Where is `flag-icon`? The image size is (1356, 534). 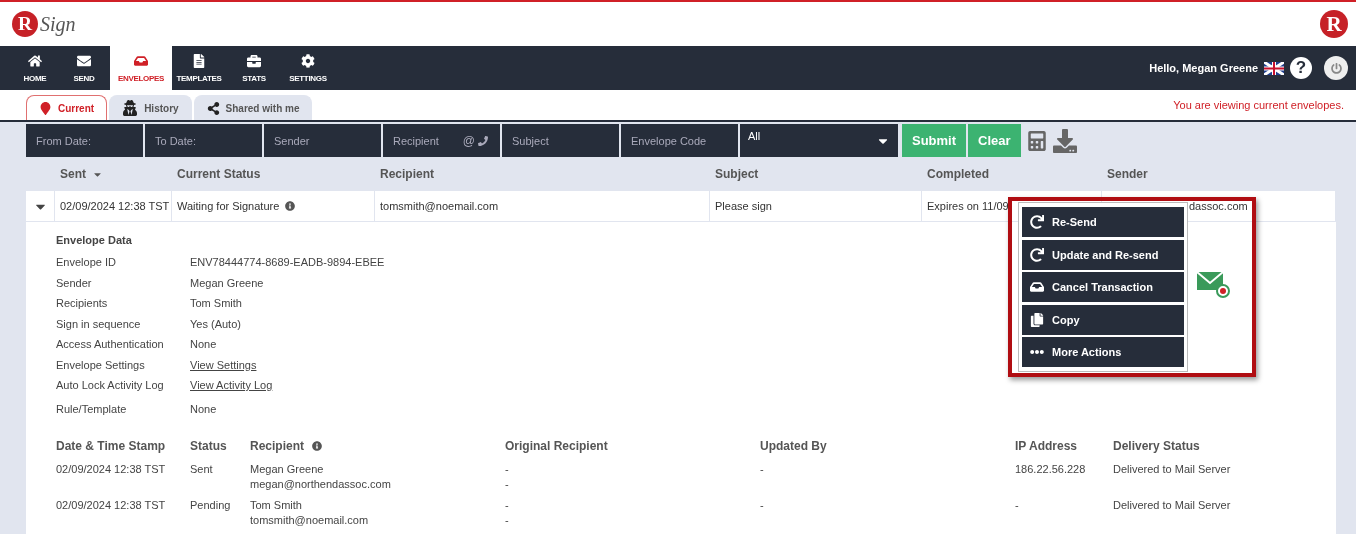 flag-icon is located at coordinates (1274, 68).